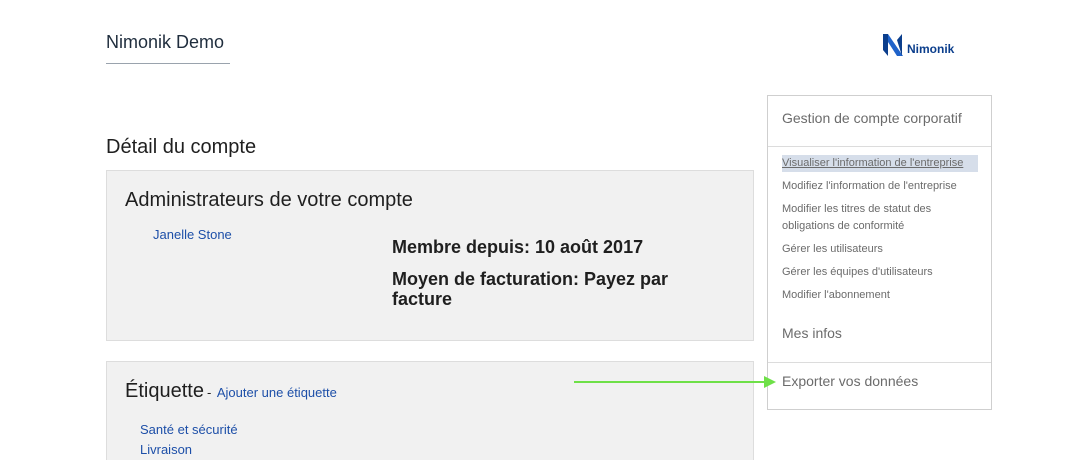 This screenshot has width=1087, height=460. Describe the element at coordinates (812, 333) in the screenshot. I see `sidebar-item-my-info: Mes infos` at that location.